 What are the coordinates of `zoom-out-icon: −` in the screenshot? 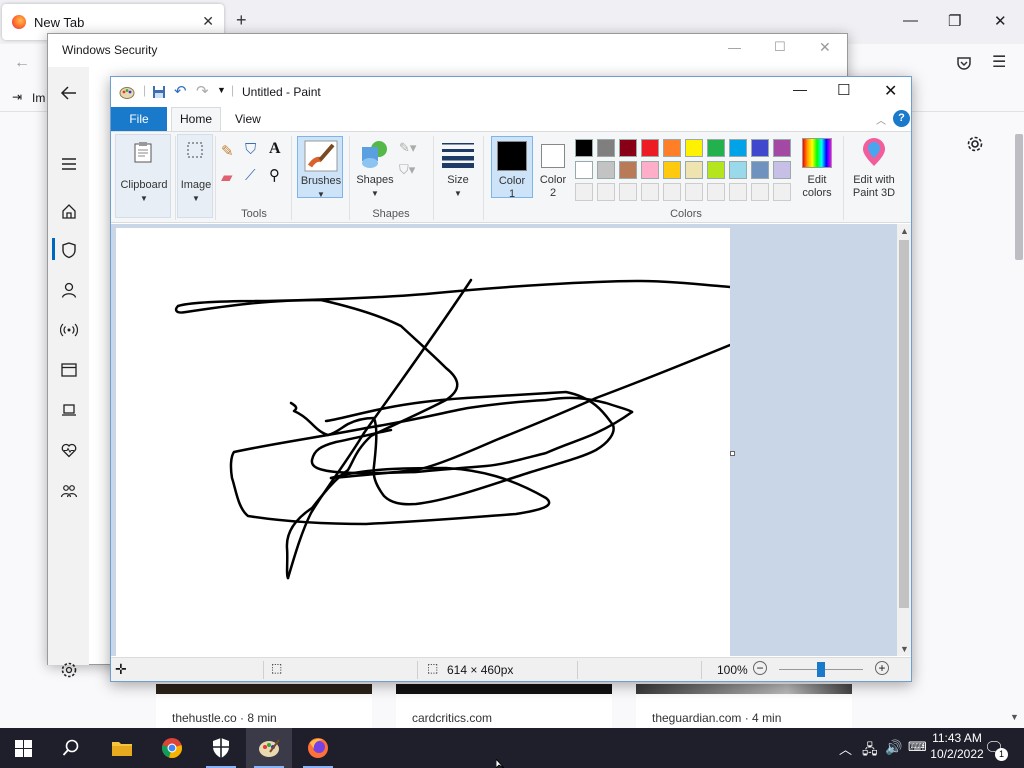 It's located at (760, 668).